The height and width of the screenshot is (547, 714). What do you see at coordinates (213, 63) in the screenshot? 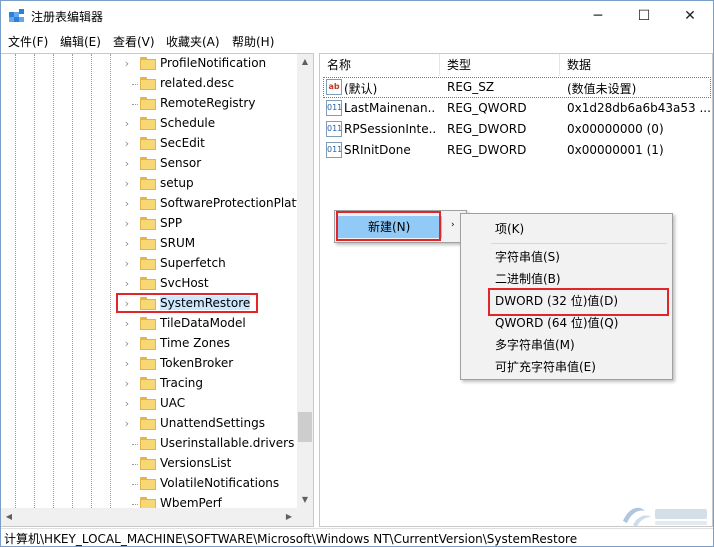
I see `tree-item-label: ProfileNotification` at bounding box center [213, 63].